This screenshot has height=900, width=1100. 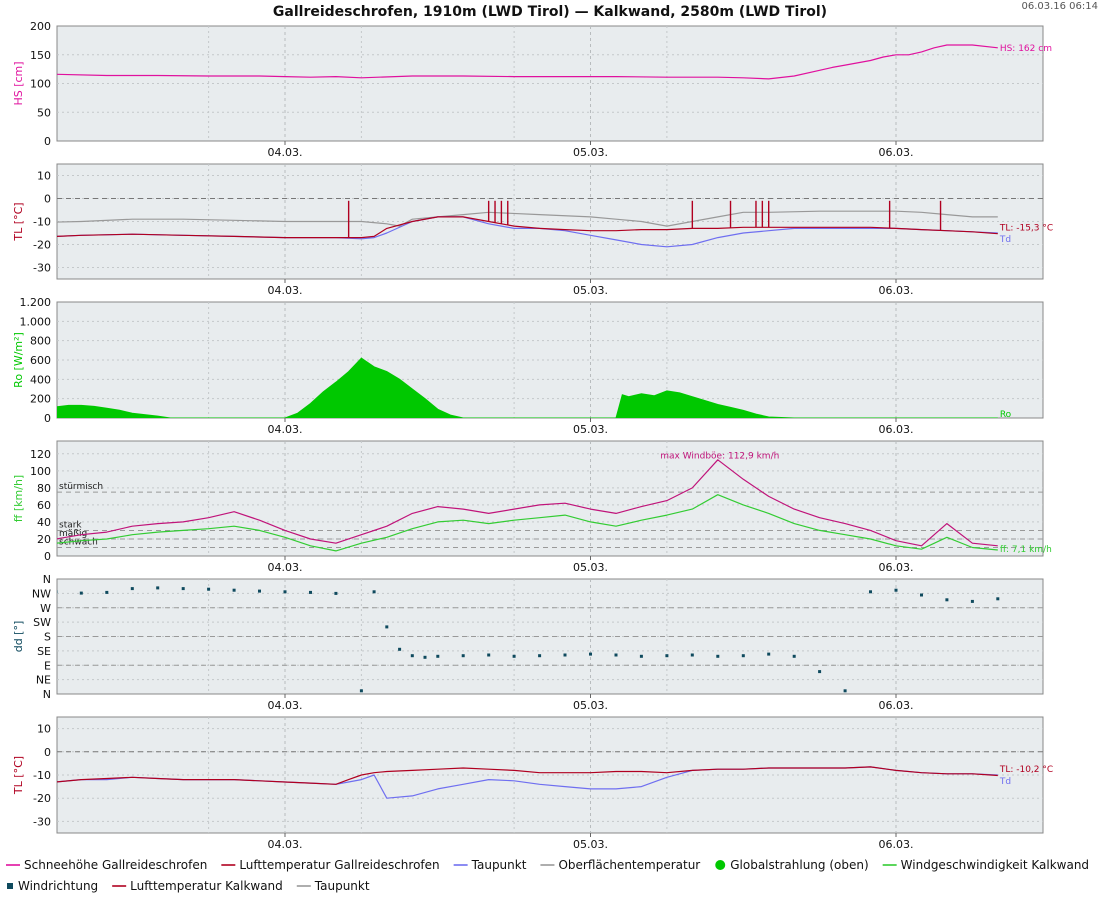 What do you see at coordinates (42, 622) in the screenshot?
I see `y-tick-label: SW` at bounding box center [42, 622].